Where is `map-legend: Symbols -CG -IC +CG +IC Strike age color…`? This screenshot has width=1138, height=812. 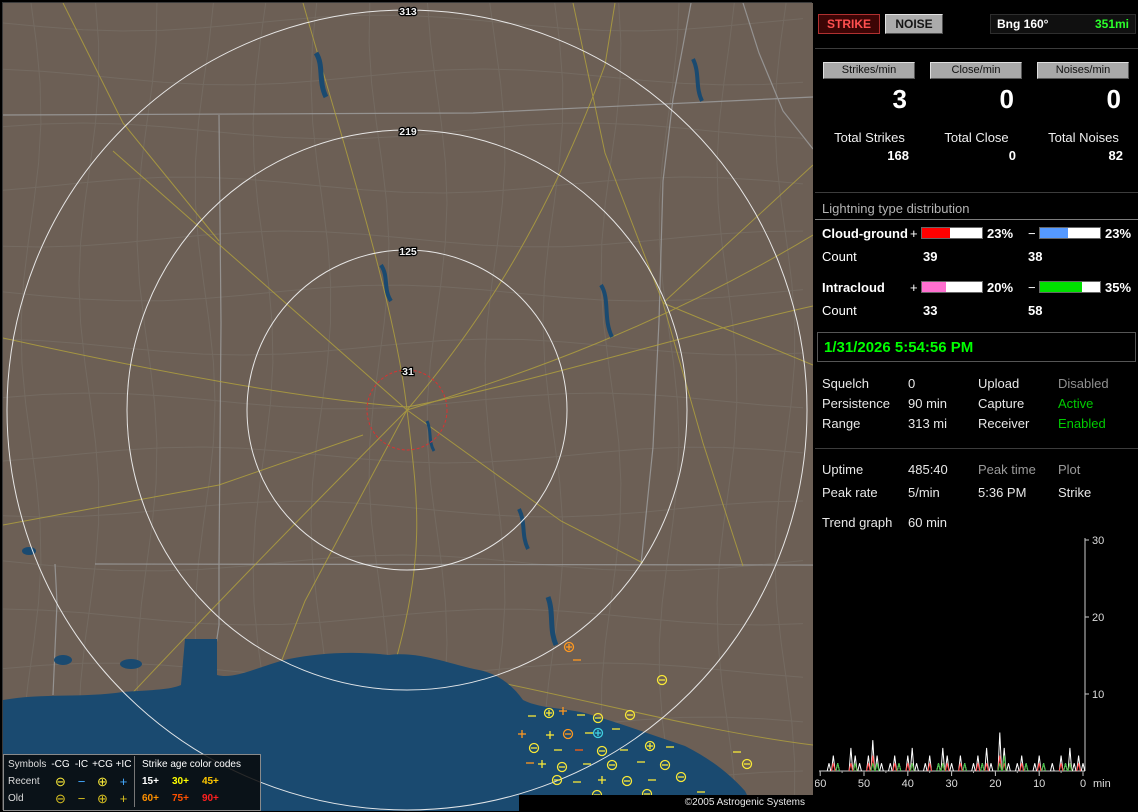 map-legend: Symbols -CG -IC +CG +IC Strike age color… is located at coordinates (132, 782).